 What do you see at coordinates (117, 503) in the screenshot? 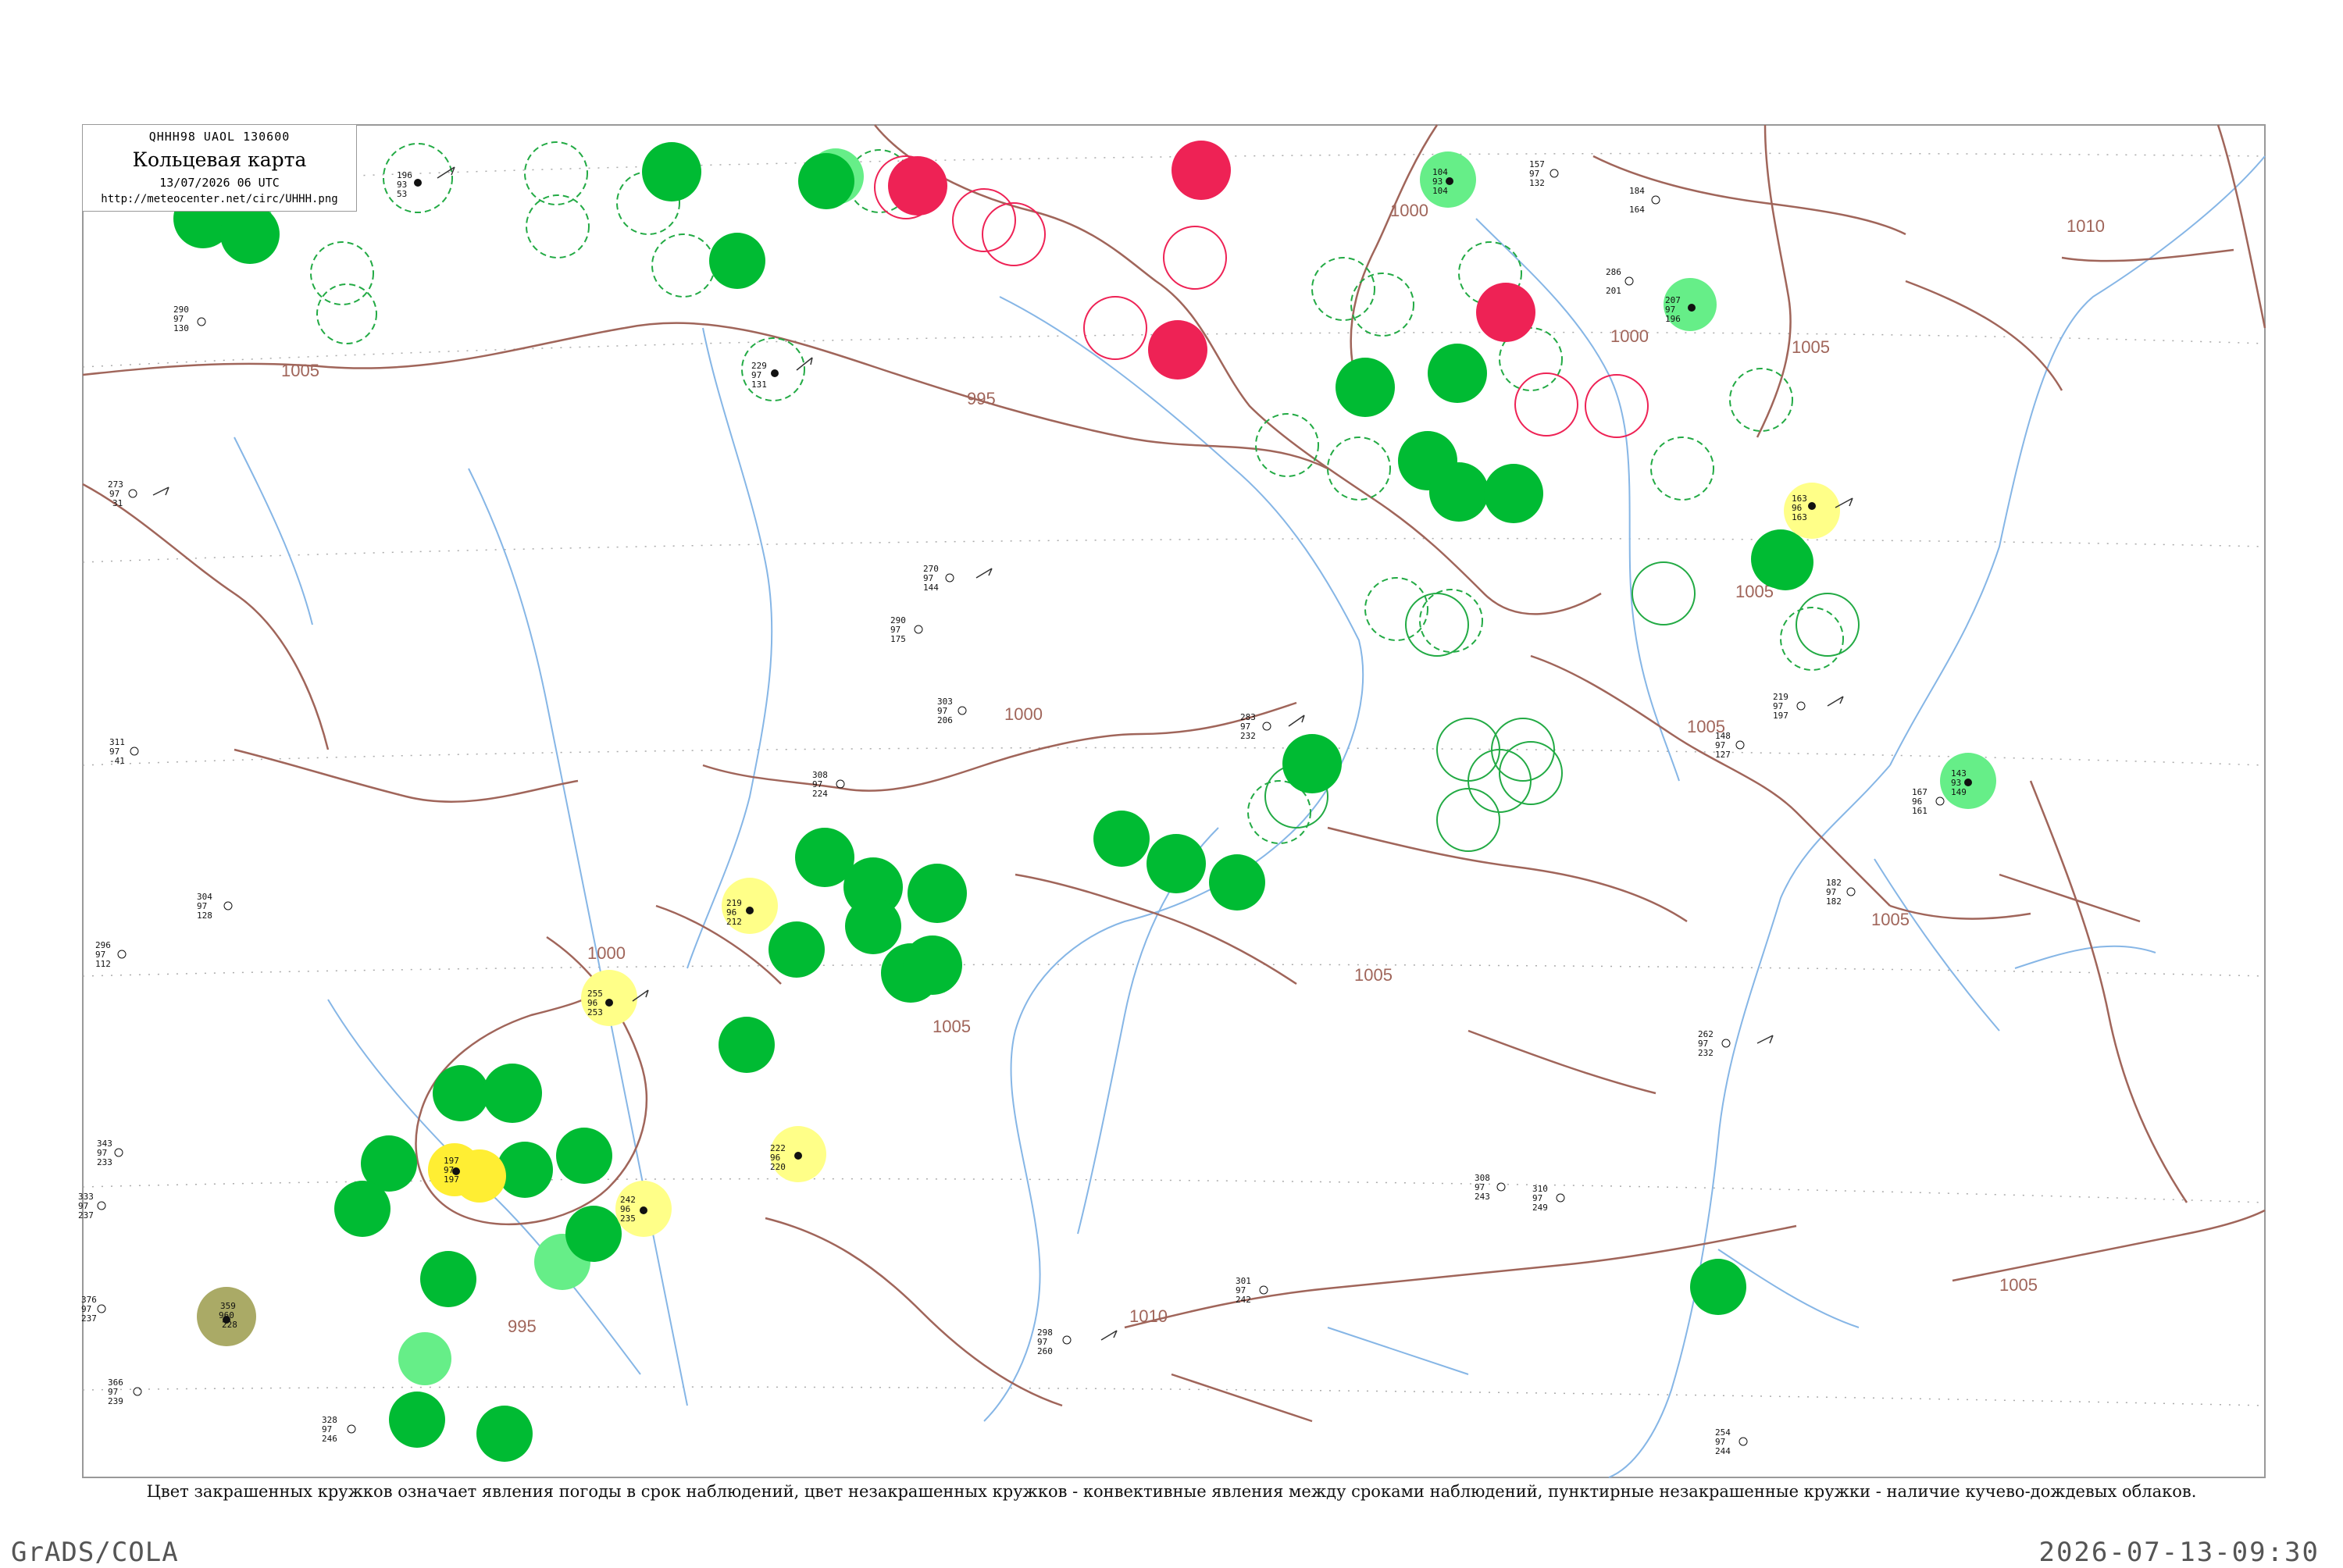
I see `station-dewpoint: 31` at bounding box center [117, 503].